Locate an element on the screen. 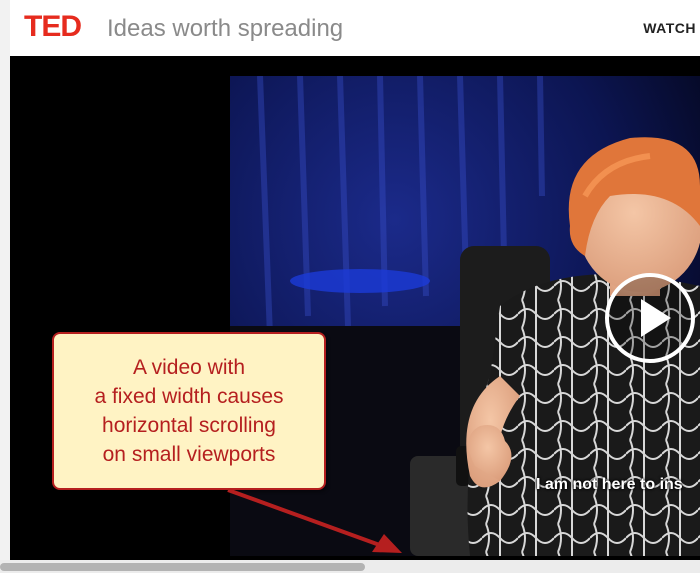  scrollbar-thumb is located at coordinates (182, 567).